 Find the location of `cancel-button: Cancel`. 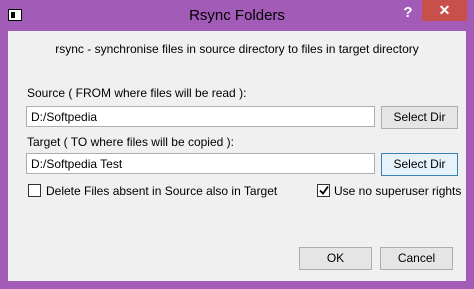

cancel-button: Cancel is located at coordinates (416, 258).